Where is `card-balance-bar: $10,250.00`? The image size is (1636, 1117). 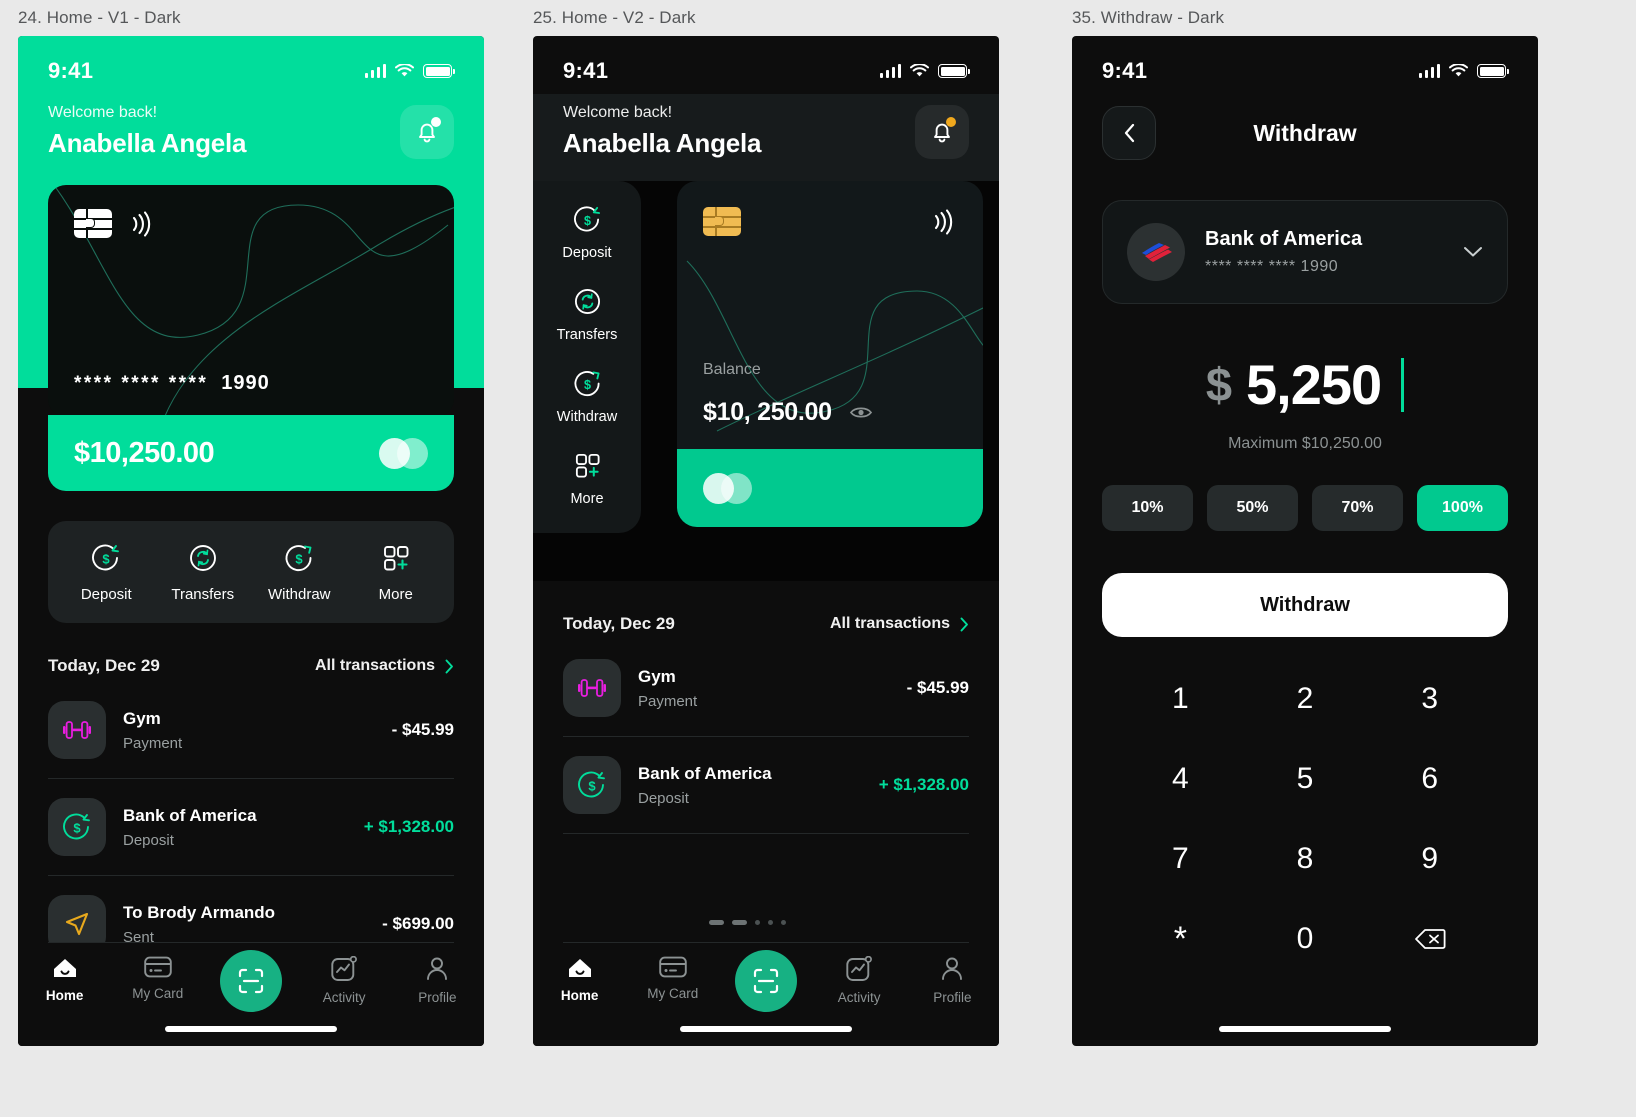
card-balance-bar: $10,250.00 is located at coordinates (251, 453).